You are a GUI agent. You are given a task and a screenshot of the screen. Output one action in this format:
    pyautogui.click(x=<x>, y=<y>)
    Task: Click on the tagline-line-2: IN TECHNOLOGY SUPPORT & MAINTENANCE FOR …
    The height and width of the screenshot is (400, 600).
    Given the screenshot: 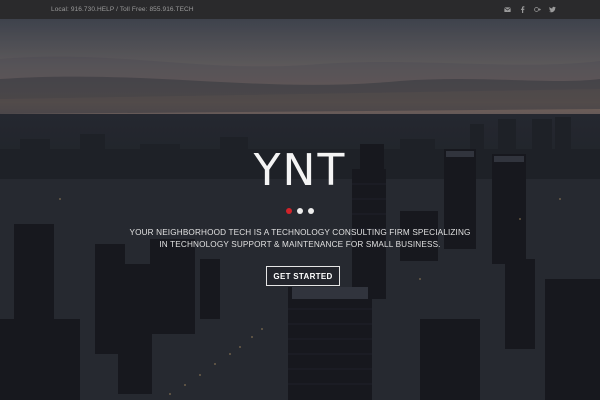 What is the action you would take?
    pyautogui.click(x=300, y=244)
    